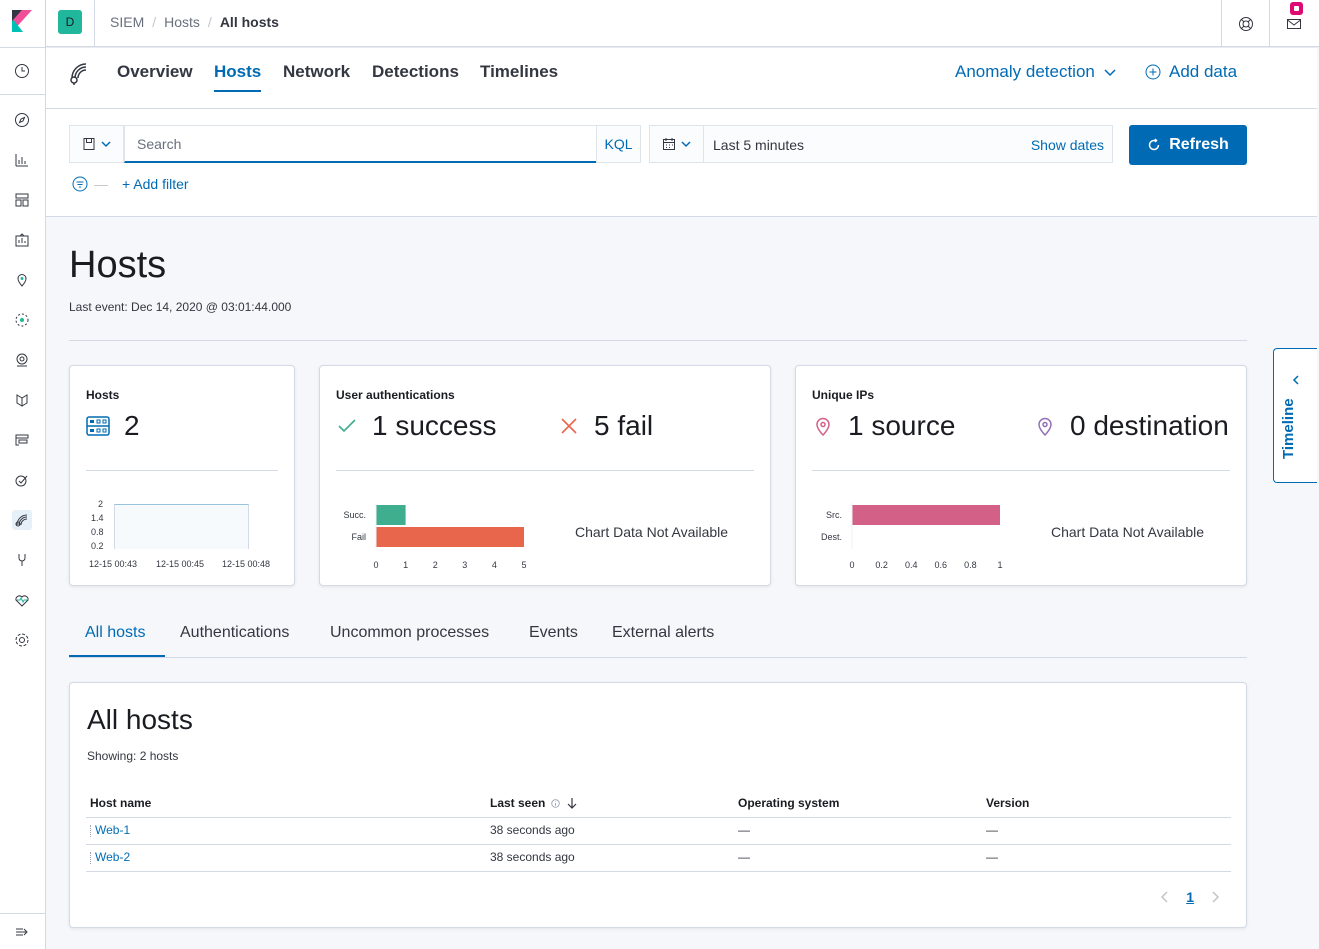  What do you see at coordinates (354, 515) in the screenshot?
I see `auth-category-label: Succ.` at bounding box center [354, 515].